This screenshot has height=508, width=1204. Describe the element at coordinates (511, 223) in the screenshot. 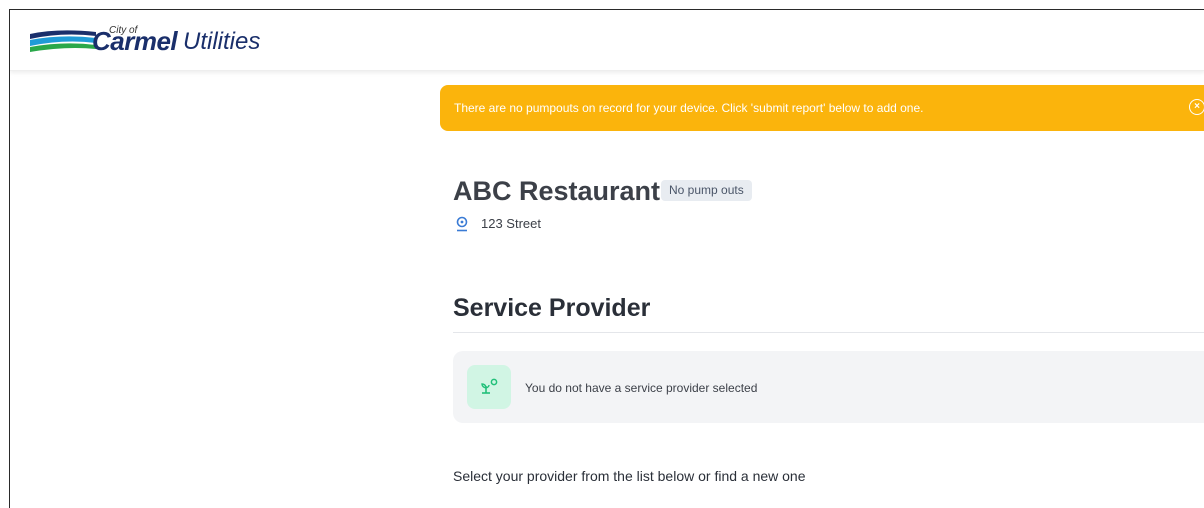

I see `address-text: 123 Street` at that location.